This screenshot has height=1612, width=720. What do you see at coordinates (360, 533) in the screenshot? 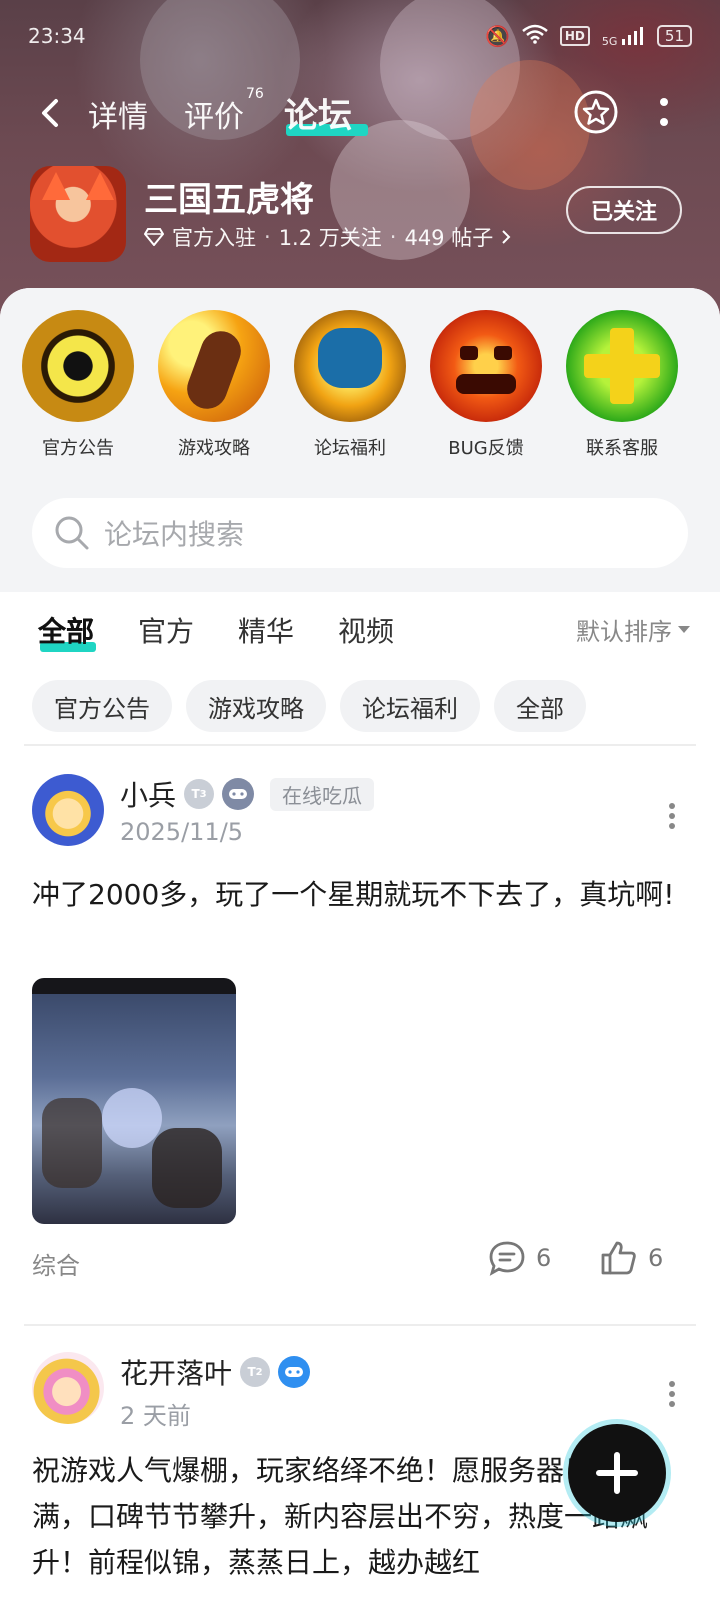
I see `forum-search-bar: 论坛内搜索` at bounding box center [360, 533].